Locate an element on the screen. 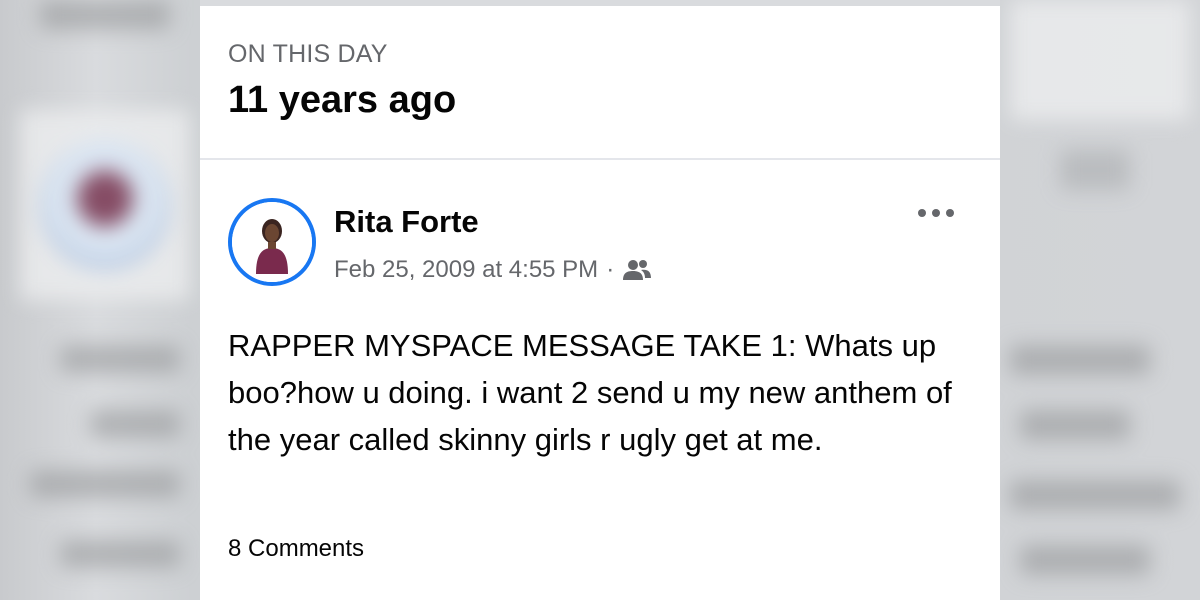  friends-icon is located at coordinates (637, 270).